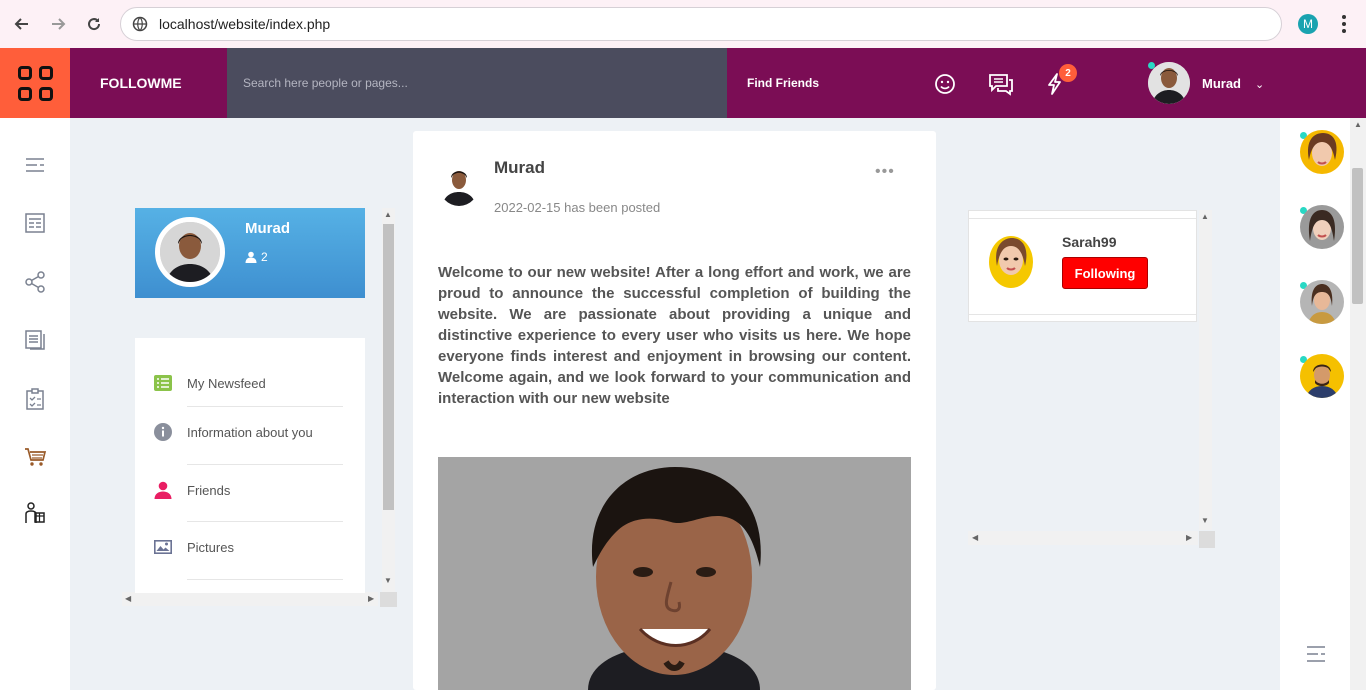  What do you see at coordinates (148, 83) in the screenshot?
I see `brand-name: FOLLOWME` at bounding box center [148, 83].